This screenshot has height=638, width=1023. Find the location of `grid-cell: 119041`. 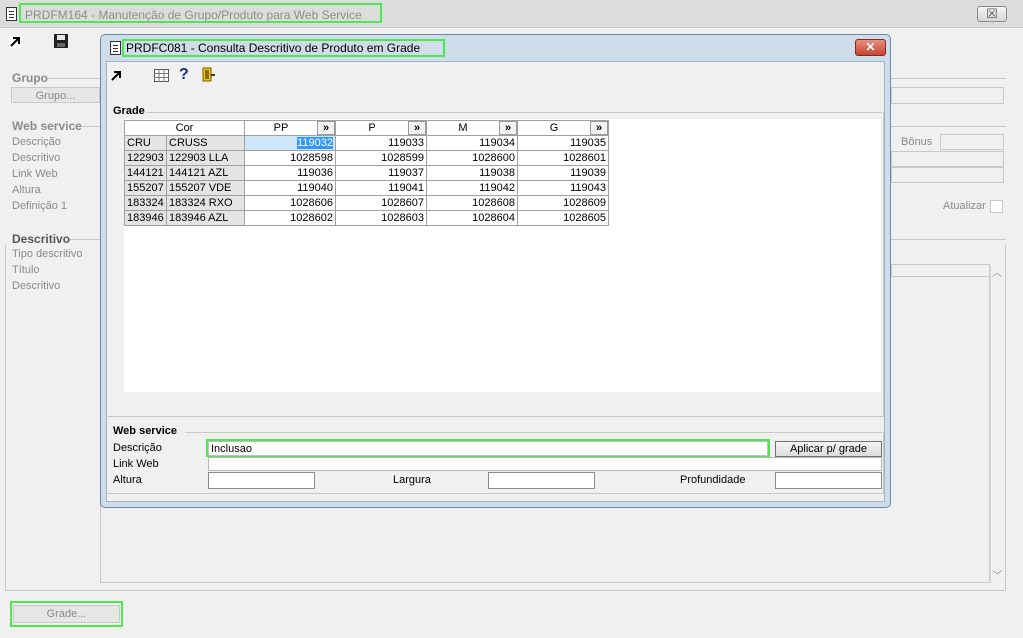

grid-cell: 119041 is located at coordinates (381, 188).